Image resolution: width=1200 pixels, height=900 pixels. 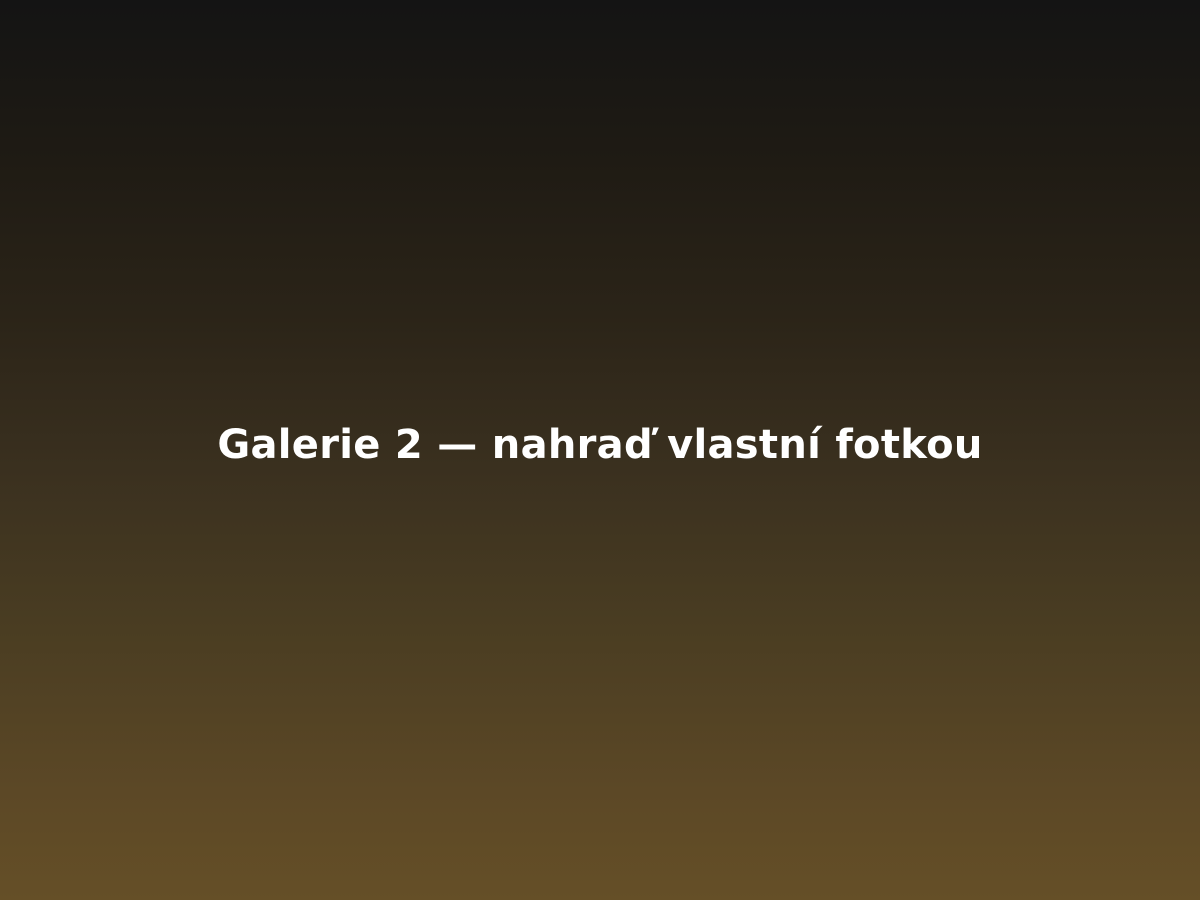 What do you see at coordinates (600, 444) in the screenshot?
I see `placeholder-caption: Galerie 2 — nahraď vlastní fotkou` at bounding box center [600, 444].